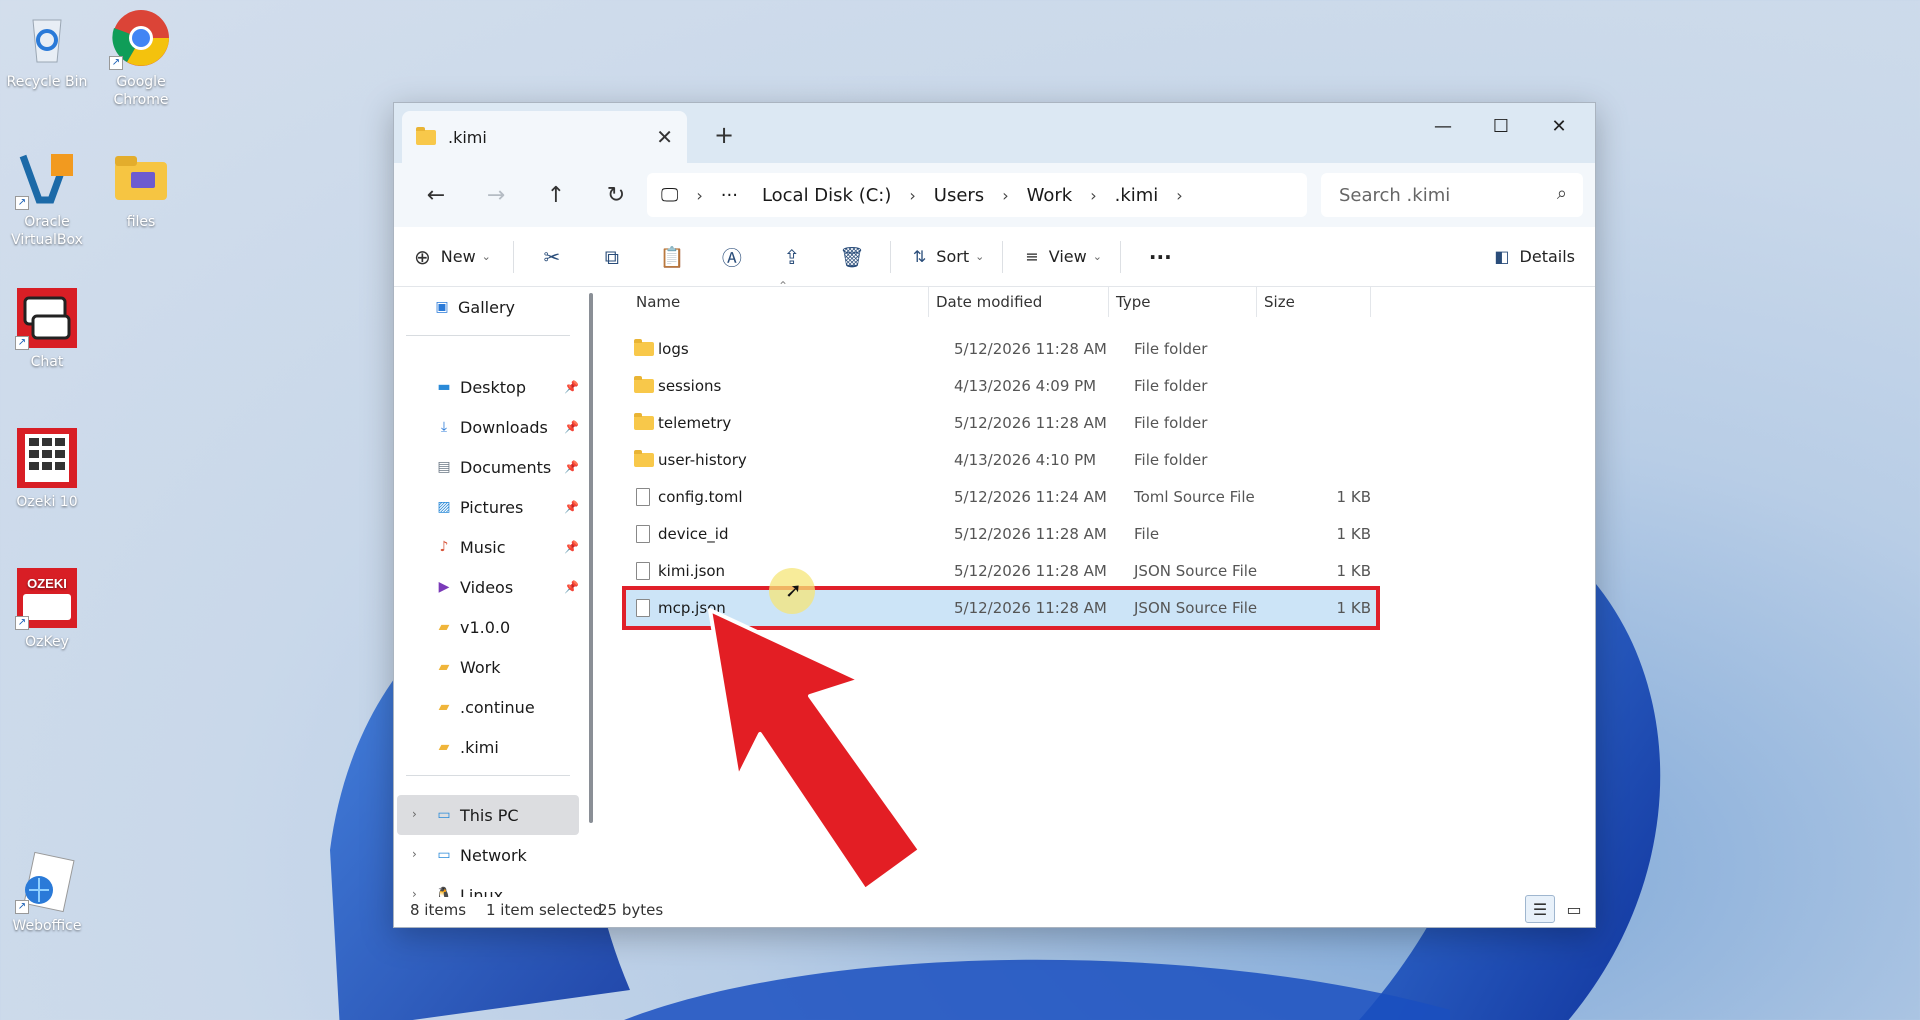 The width and height of the screenshot is (1920, 1020). What do you see at coordinates (1559, 126) in the screenshot?
I see `close-button: ✕` at bounding box center [1559, 126].